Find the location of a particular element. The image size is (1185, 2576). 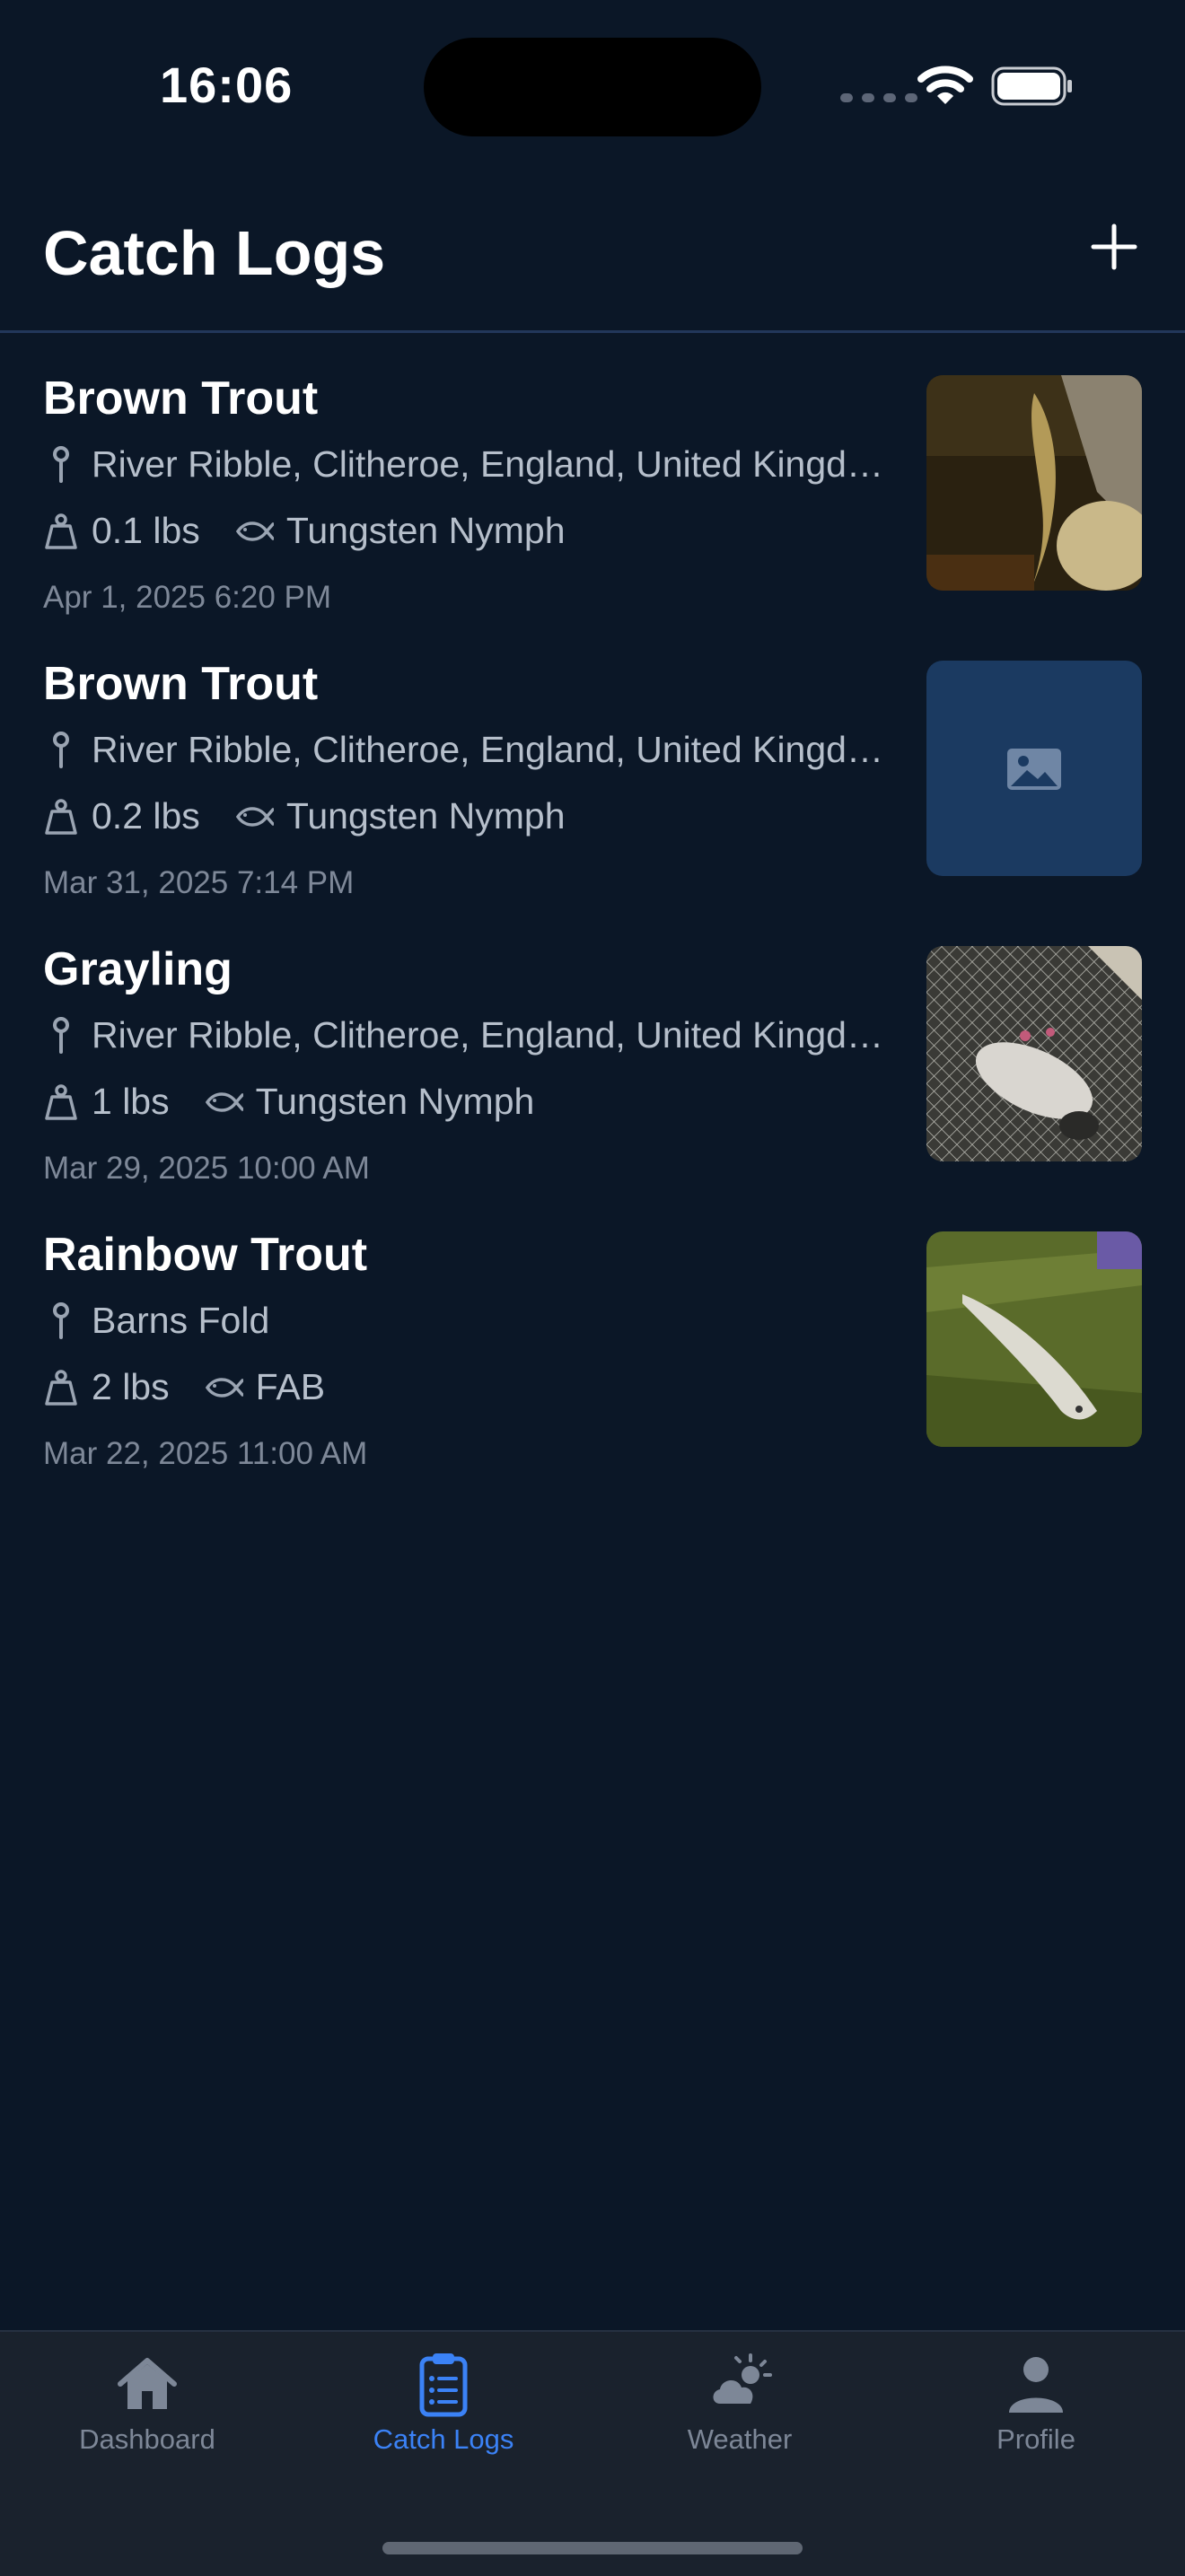

catch-fly: FAB is located at coordinates (290, 1386).